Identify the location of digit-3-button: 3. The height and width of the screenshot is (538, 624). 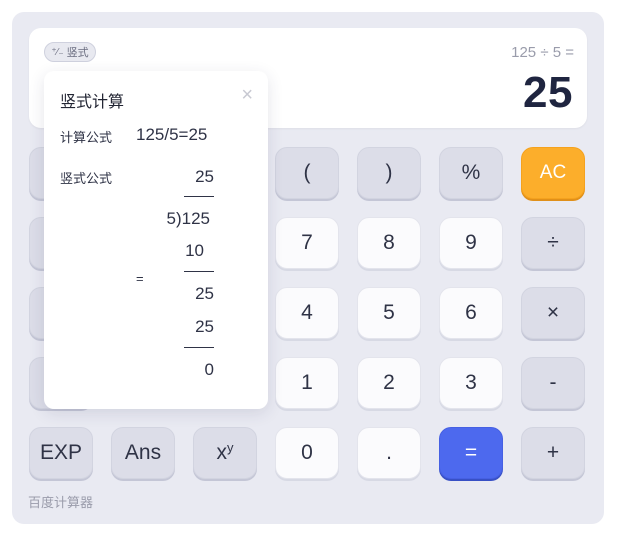
(471, 383).